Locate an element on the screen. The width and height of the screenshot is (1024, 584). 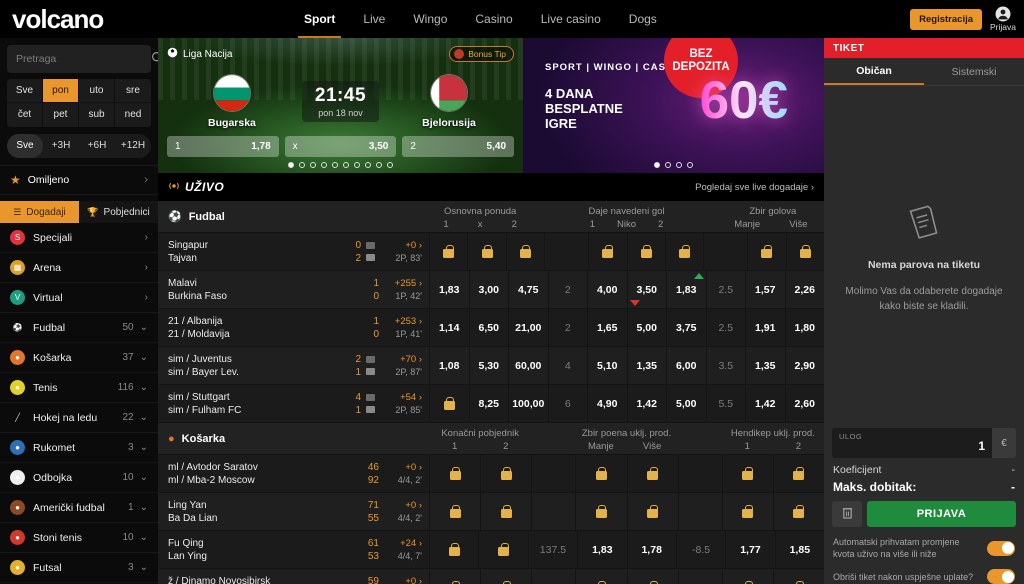
odd-cell: 6,00 is located at coordinates (686, 365).